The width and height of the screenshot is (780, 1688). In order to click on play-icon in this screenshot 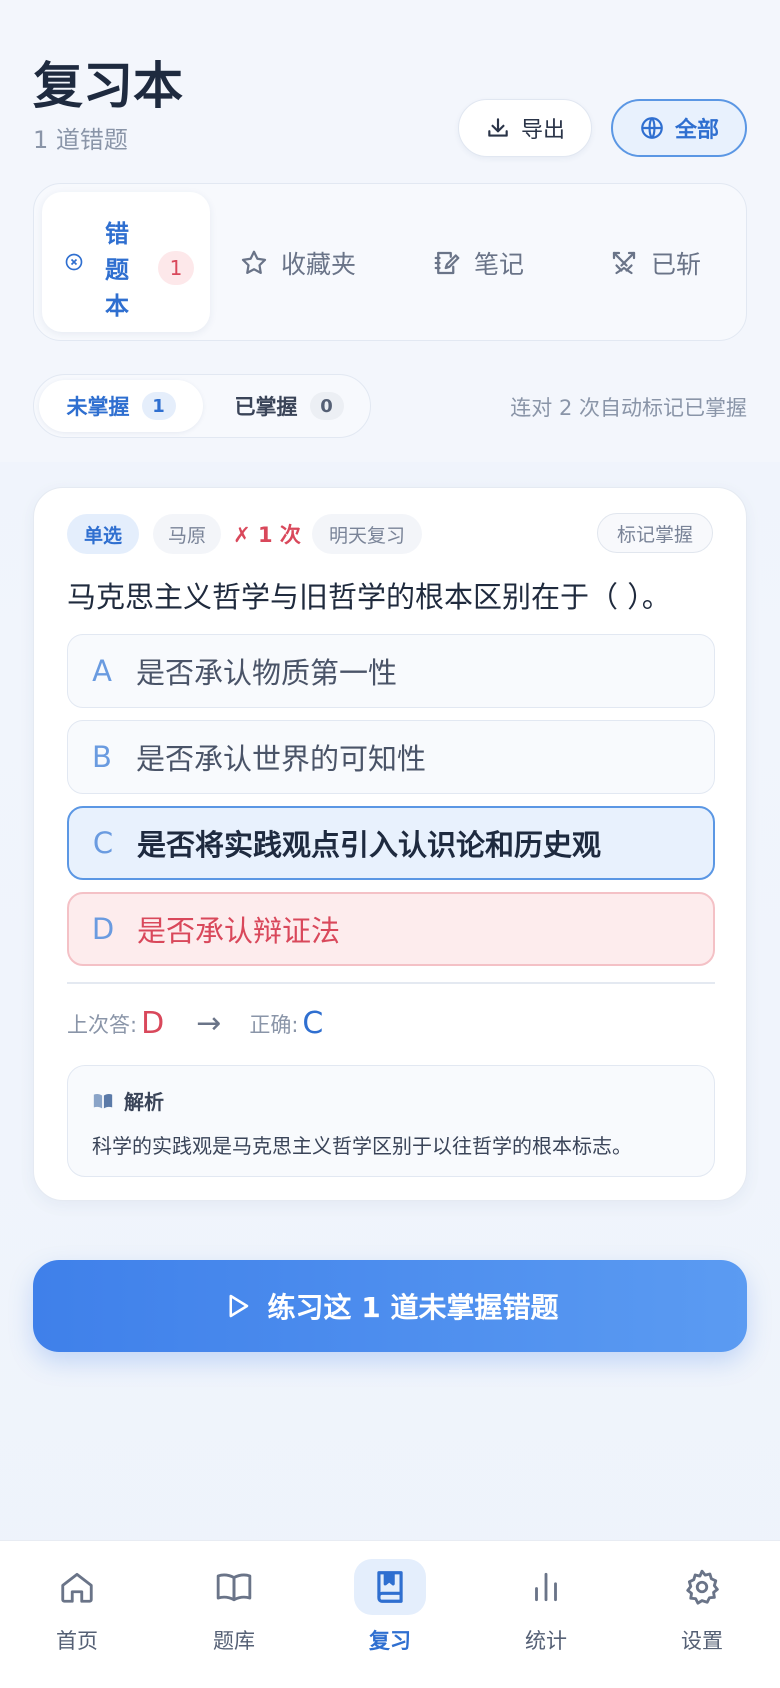, I will do `click(238, 1306)`.